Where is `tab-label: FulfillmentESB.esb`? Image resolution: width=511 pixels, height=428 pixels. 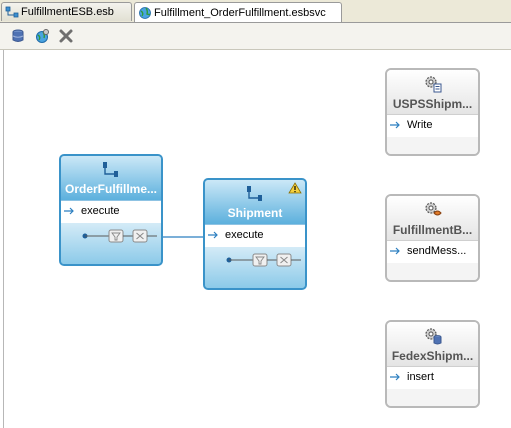 tab-label: FulfillmentESB.esb is located at coordinates (67, 12).